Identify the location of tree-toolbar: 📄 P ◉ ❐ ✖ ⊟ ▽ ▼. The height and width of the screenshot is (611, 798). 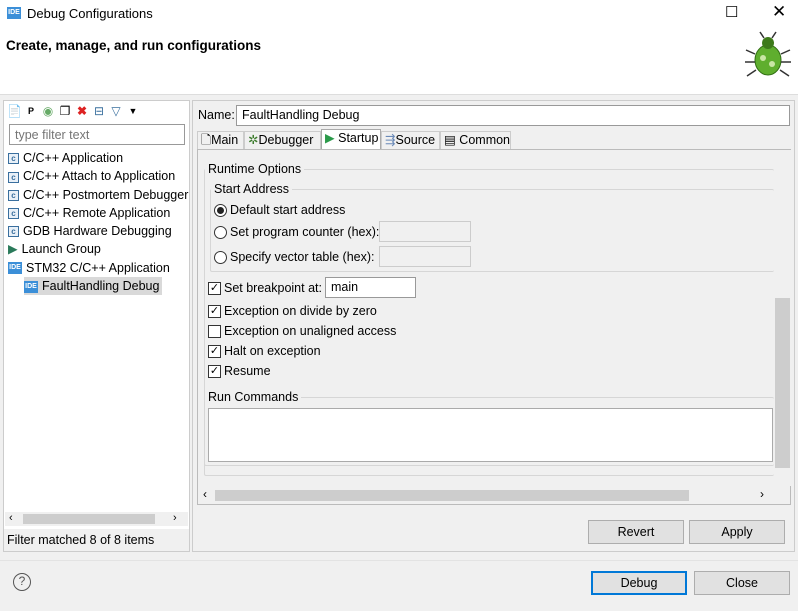
(75, 110).